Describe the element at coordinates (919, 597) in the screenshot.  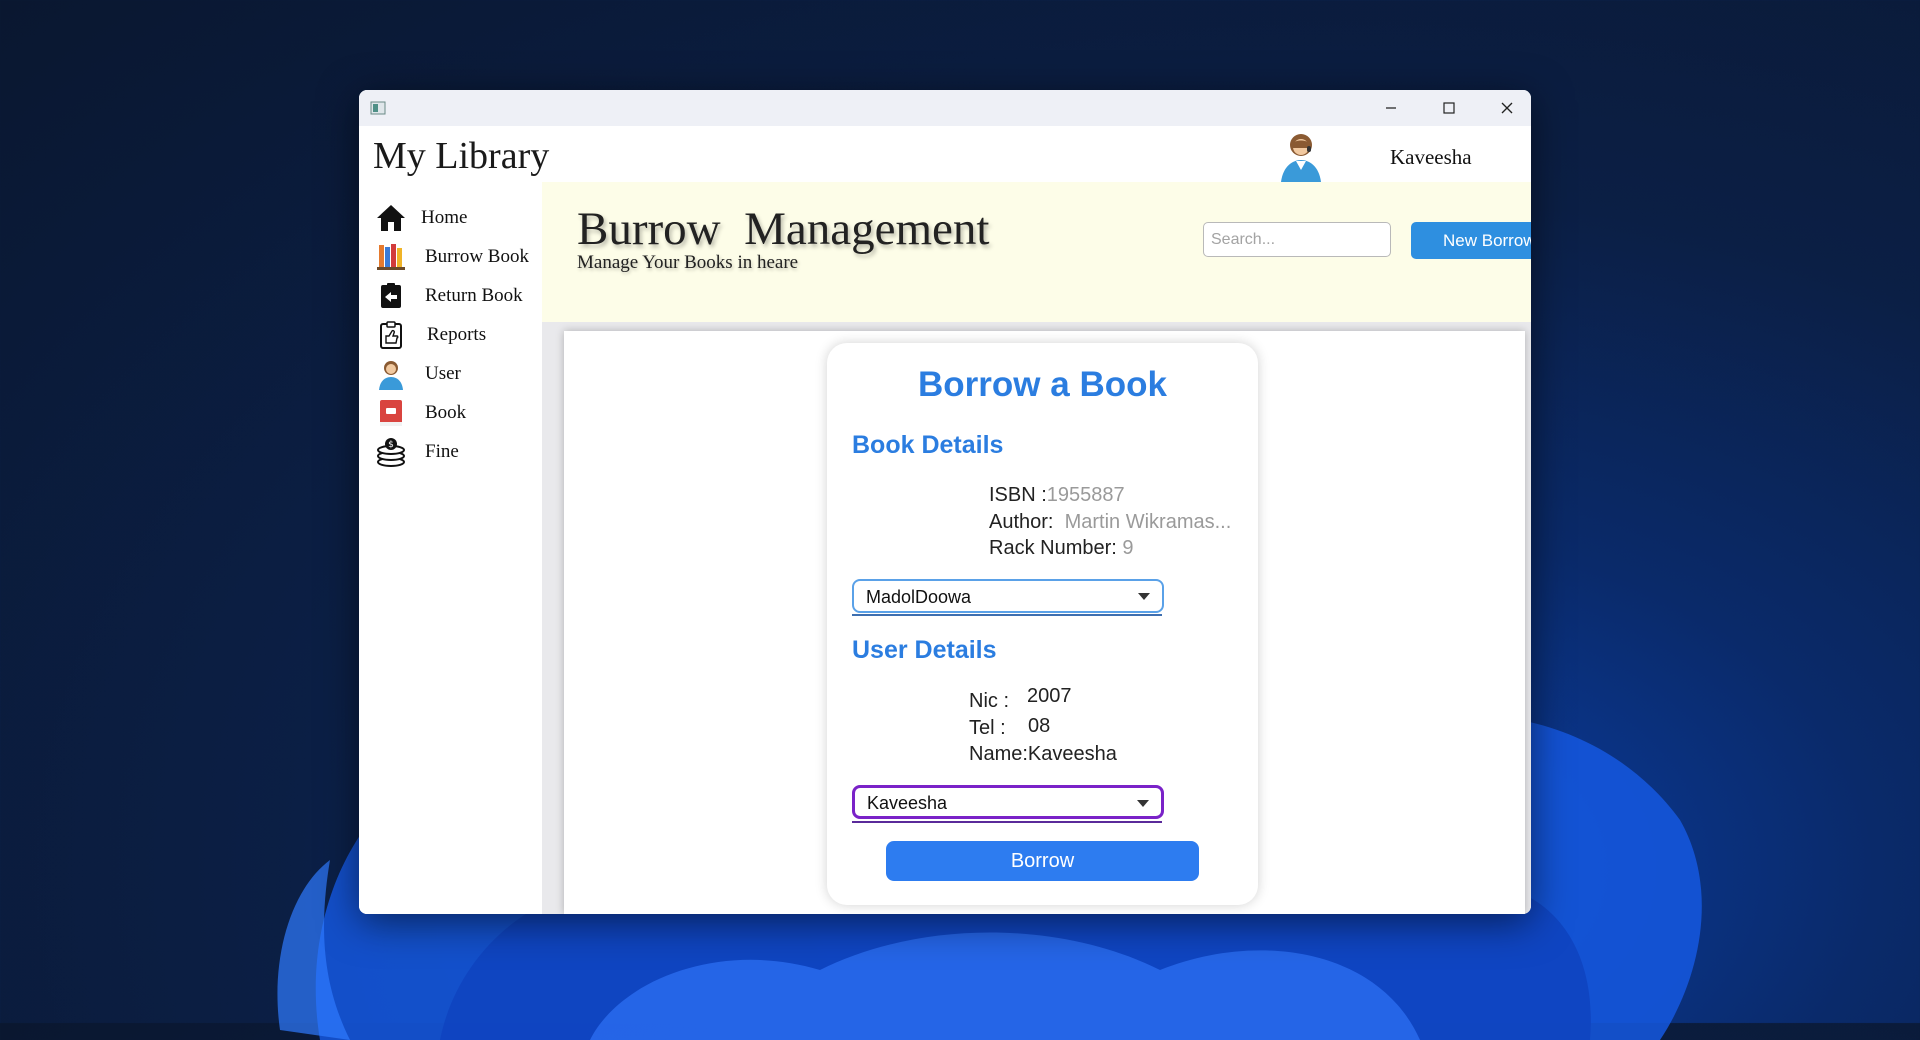
I see `book-select-value: MadolDoowa` at that location.